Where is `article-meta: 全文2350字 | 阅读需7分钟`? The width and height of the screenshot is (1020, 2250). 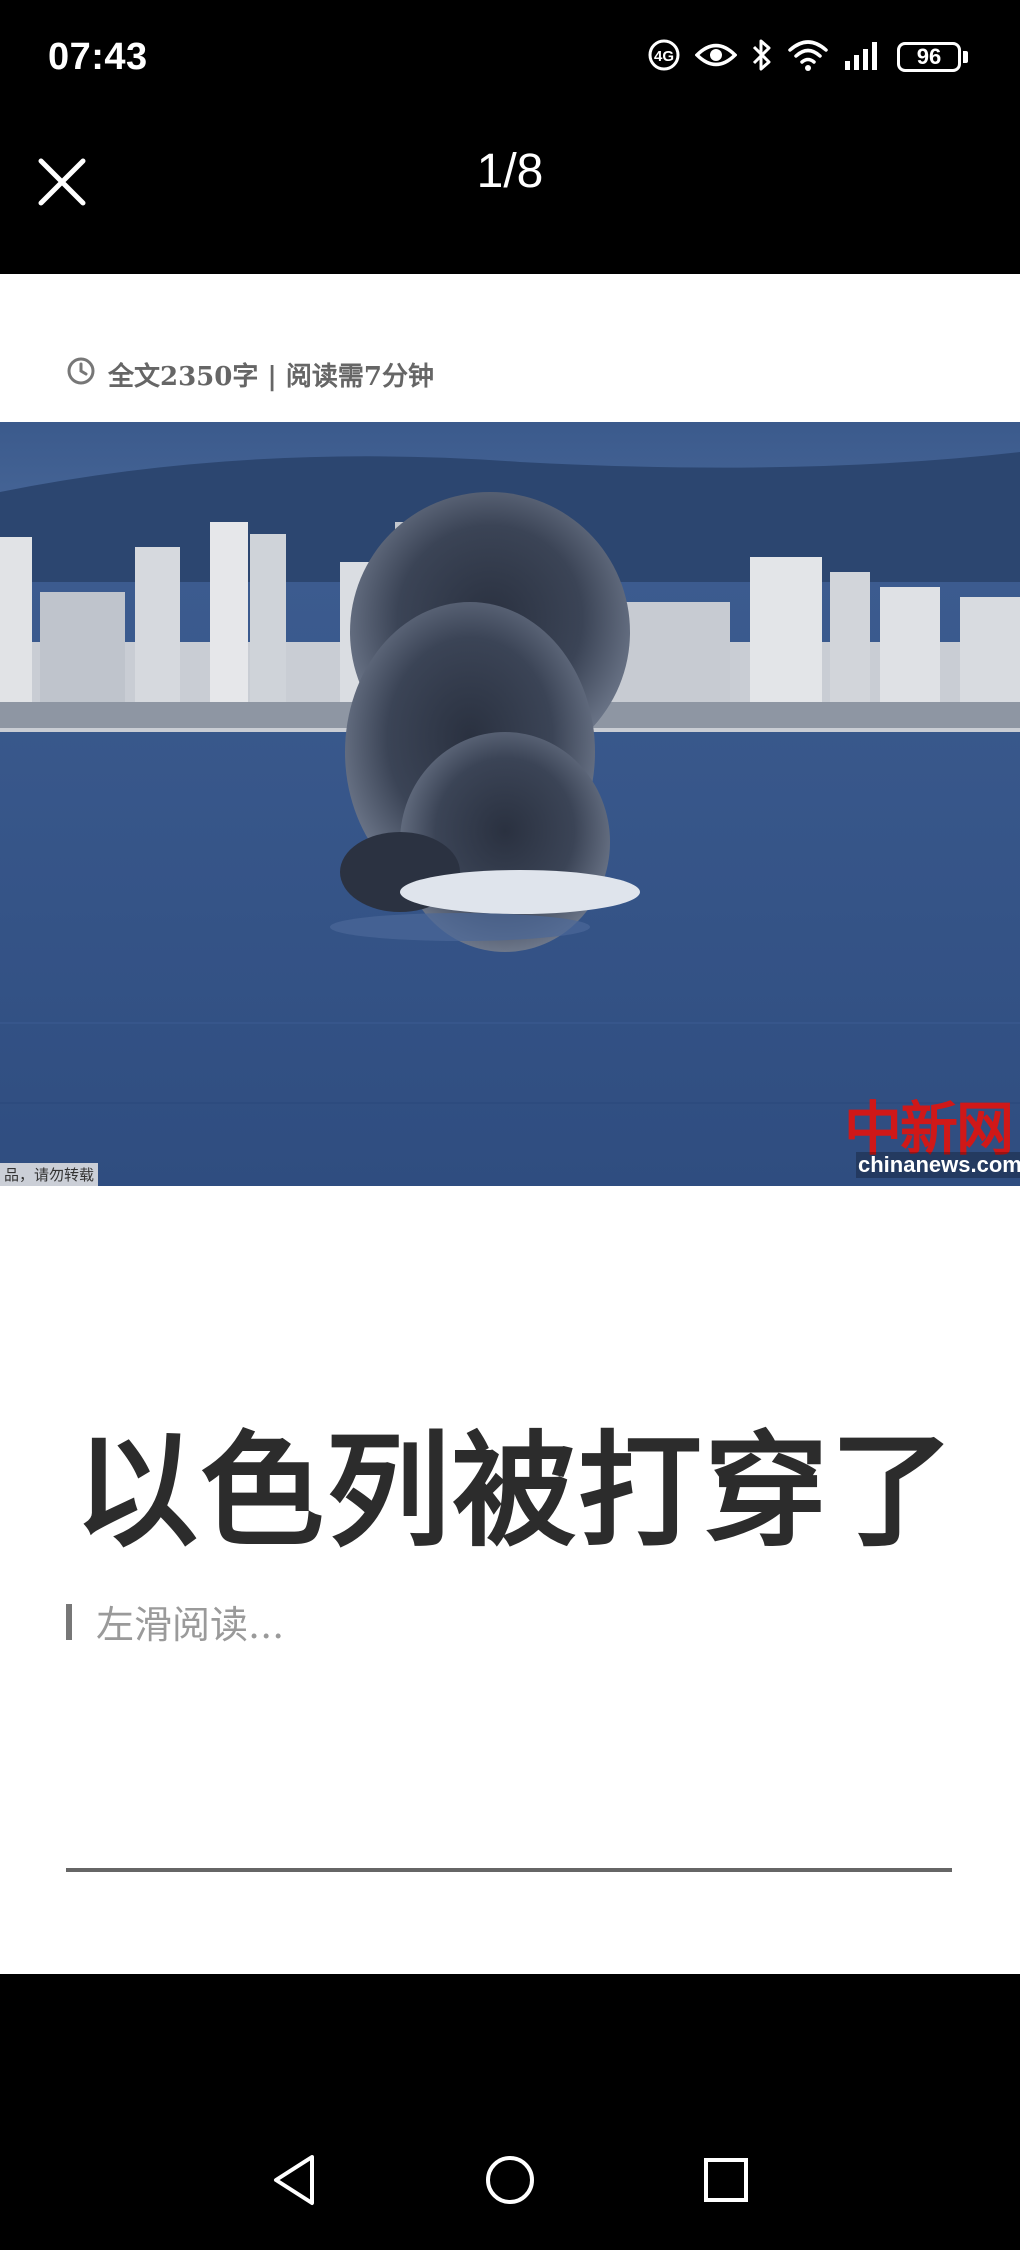
article-meta: 全文2350字 | 阅读需7分钟 is located at coordinates (250, 374).